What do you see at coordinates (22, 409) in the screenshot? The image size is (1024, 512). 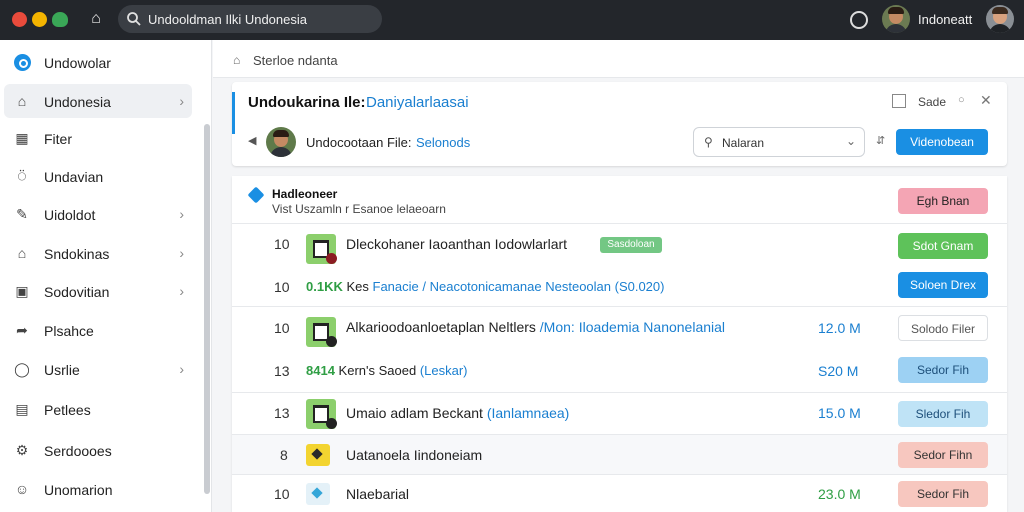 I see `doc-icon: ▤` at bounding box center [22, 409].